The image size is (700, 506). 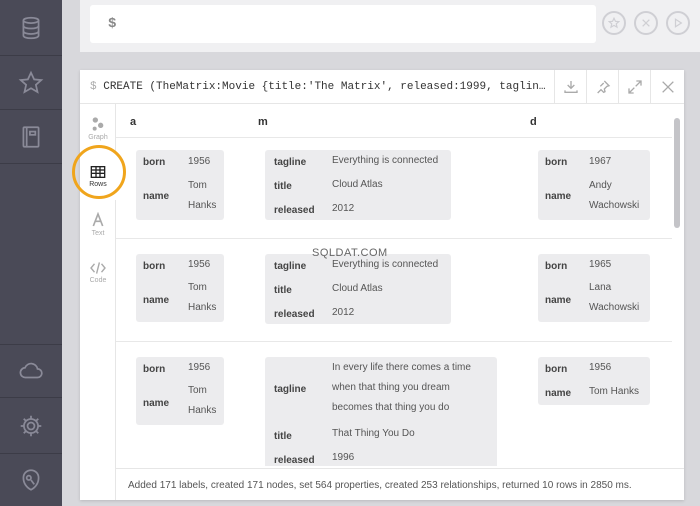 What do you see at coordinates (373, 433) in the screenshot?
I see `property-value: That Thing You Do` at bounding box center [373, 433].